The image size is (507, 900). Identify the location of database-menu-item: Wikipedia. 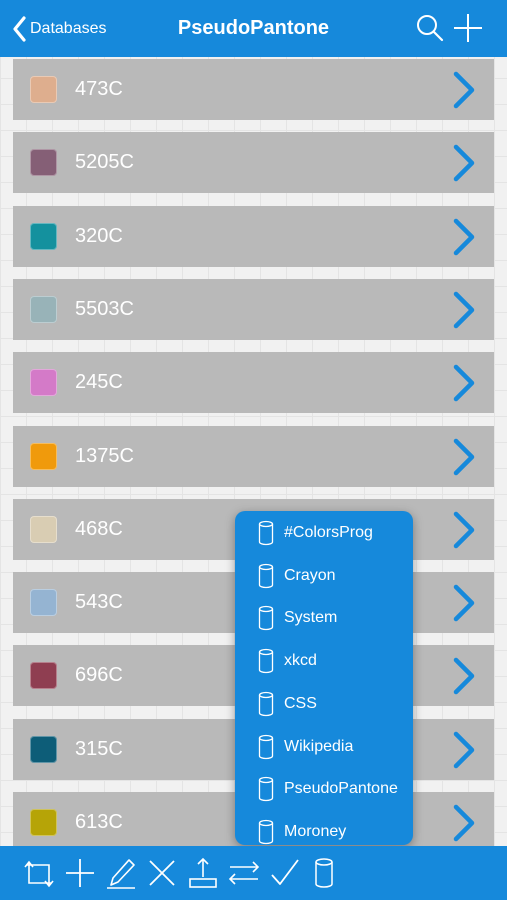
(324, 747).